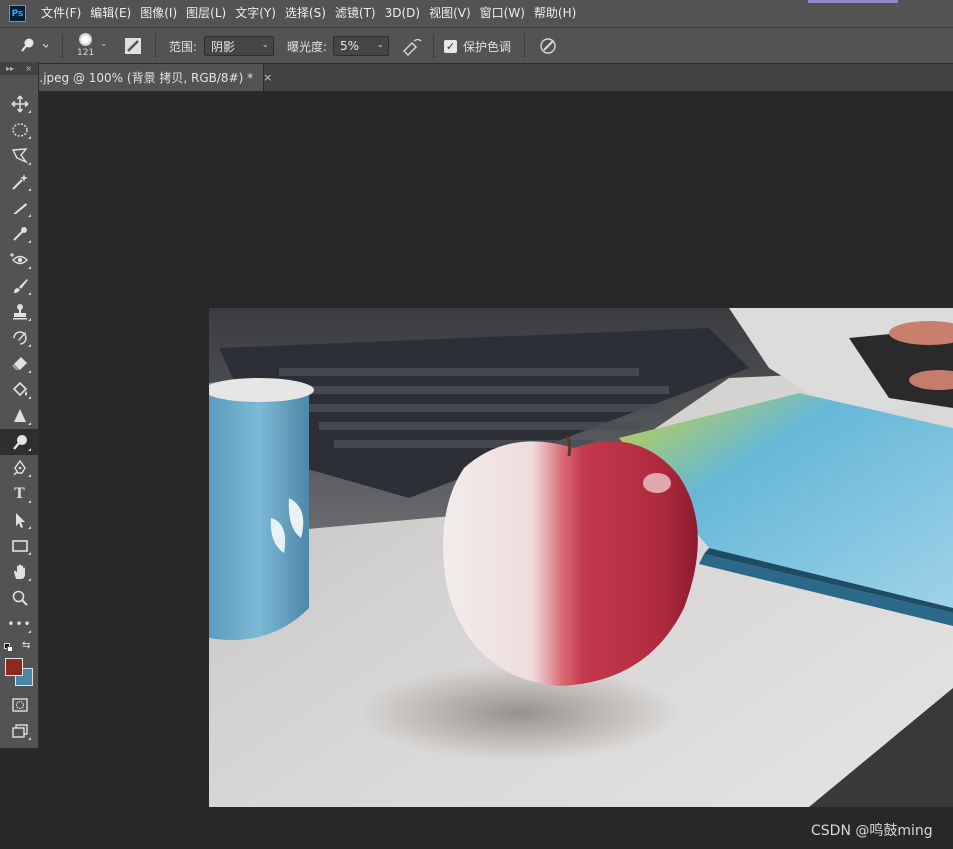 The image size is (953, 849). I want to click on screen-mode-icon, so click(19, 731).